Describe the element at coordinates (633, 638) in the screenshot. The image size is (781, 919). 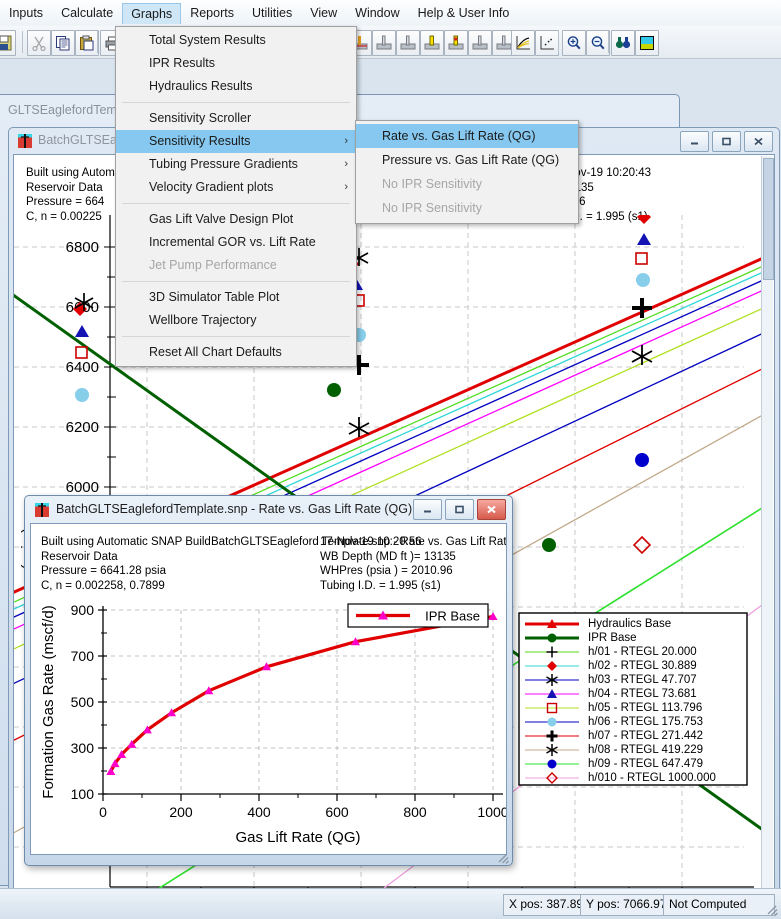
I see `bg-legend-item: IPR Base` at that location.